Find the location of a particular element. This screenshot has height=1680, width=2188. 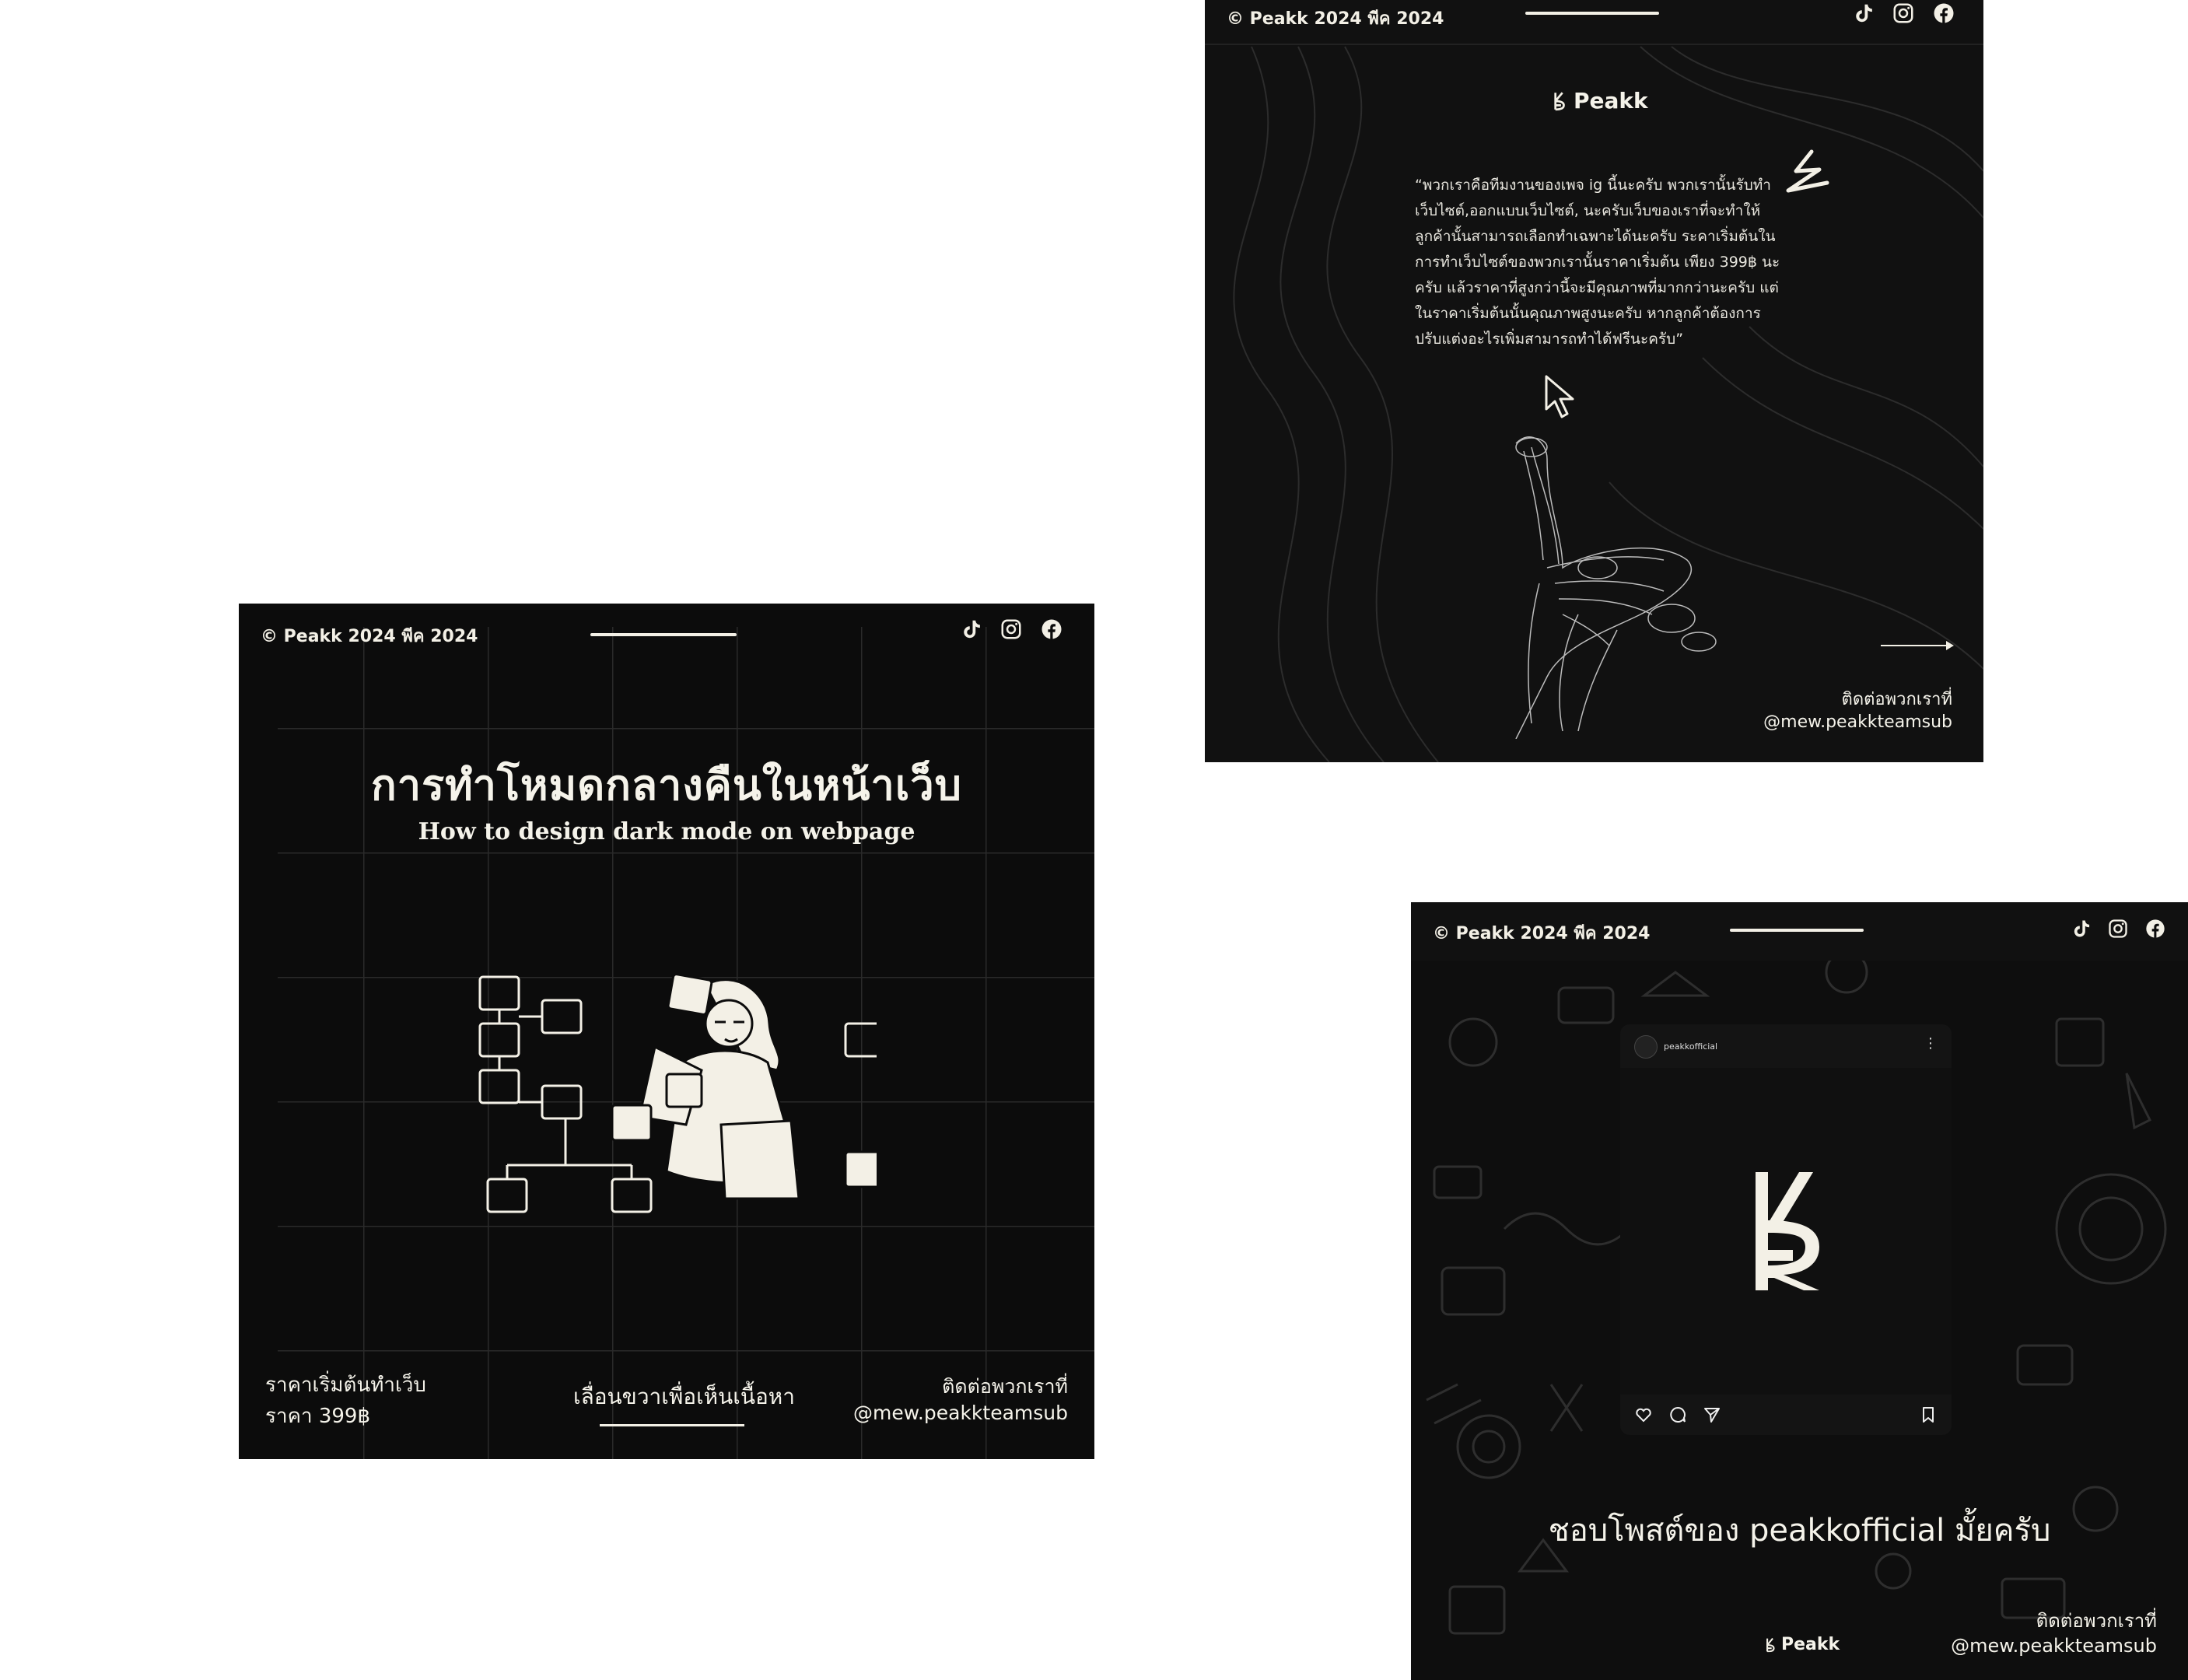

swipe-hint: เลื่อนขวาเพื่อเห็นเนื้อหา is located at coordinates (684, 1397).